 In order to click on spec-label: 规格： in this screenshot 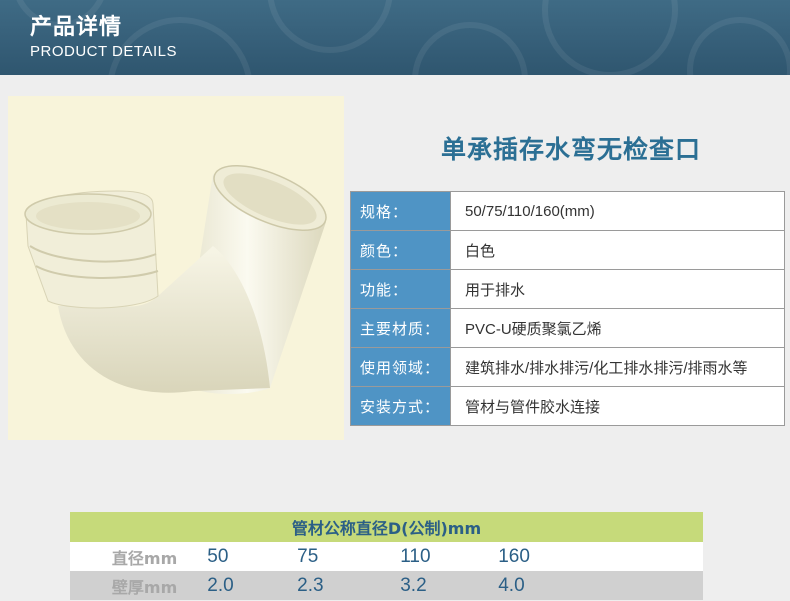, I will do `click(400, 211)`.